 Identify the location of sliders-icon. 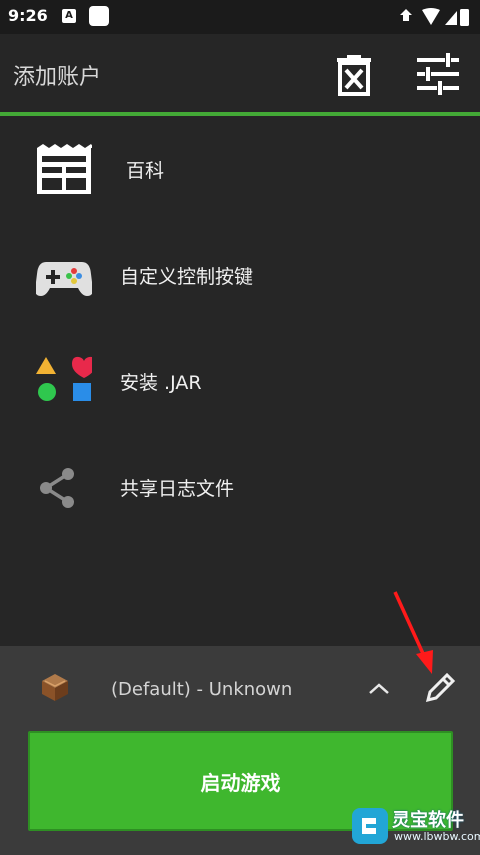
(438, 74).